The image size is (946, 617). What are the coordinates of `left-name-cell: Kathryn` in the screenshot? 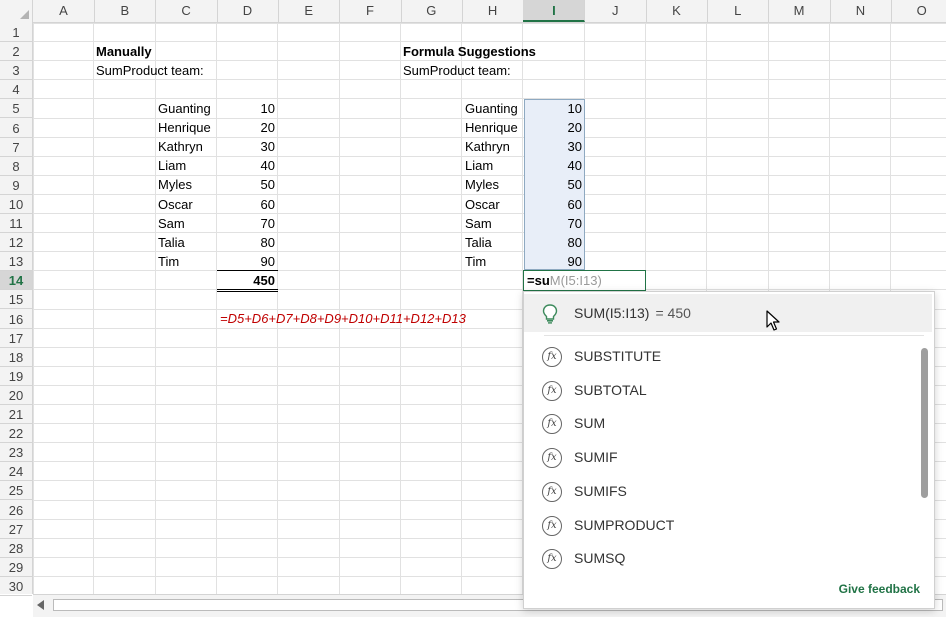 It's located at (180, 146).